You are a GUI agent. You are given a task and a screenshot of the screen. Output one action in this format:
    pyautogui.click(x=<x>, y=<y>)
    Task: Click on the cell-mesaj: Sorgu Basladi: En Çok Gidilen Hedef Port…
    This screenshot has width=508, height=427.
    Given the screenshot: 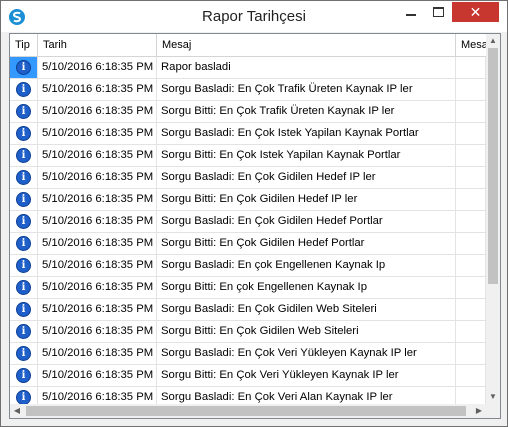 What is the action you would take?
    pyautogui.click(x=306, y=221)
    